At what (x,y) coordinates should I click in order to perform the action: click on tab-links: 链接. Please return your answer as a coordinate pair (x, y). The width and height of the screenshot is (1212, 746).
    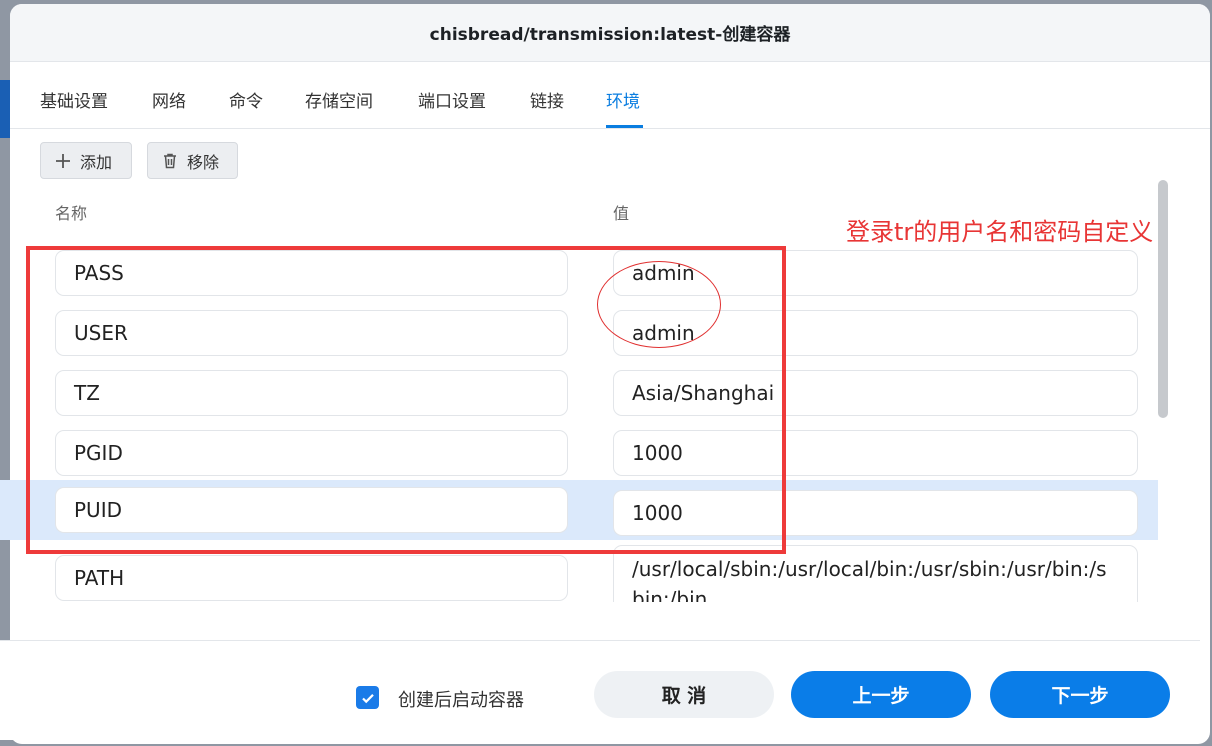
    Looking at the image, I should click on (547, 99).